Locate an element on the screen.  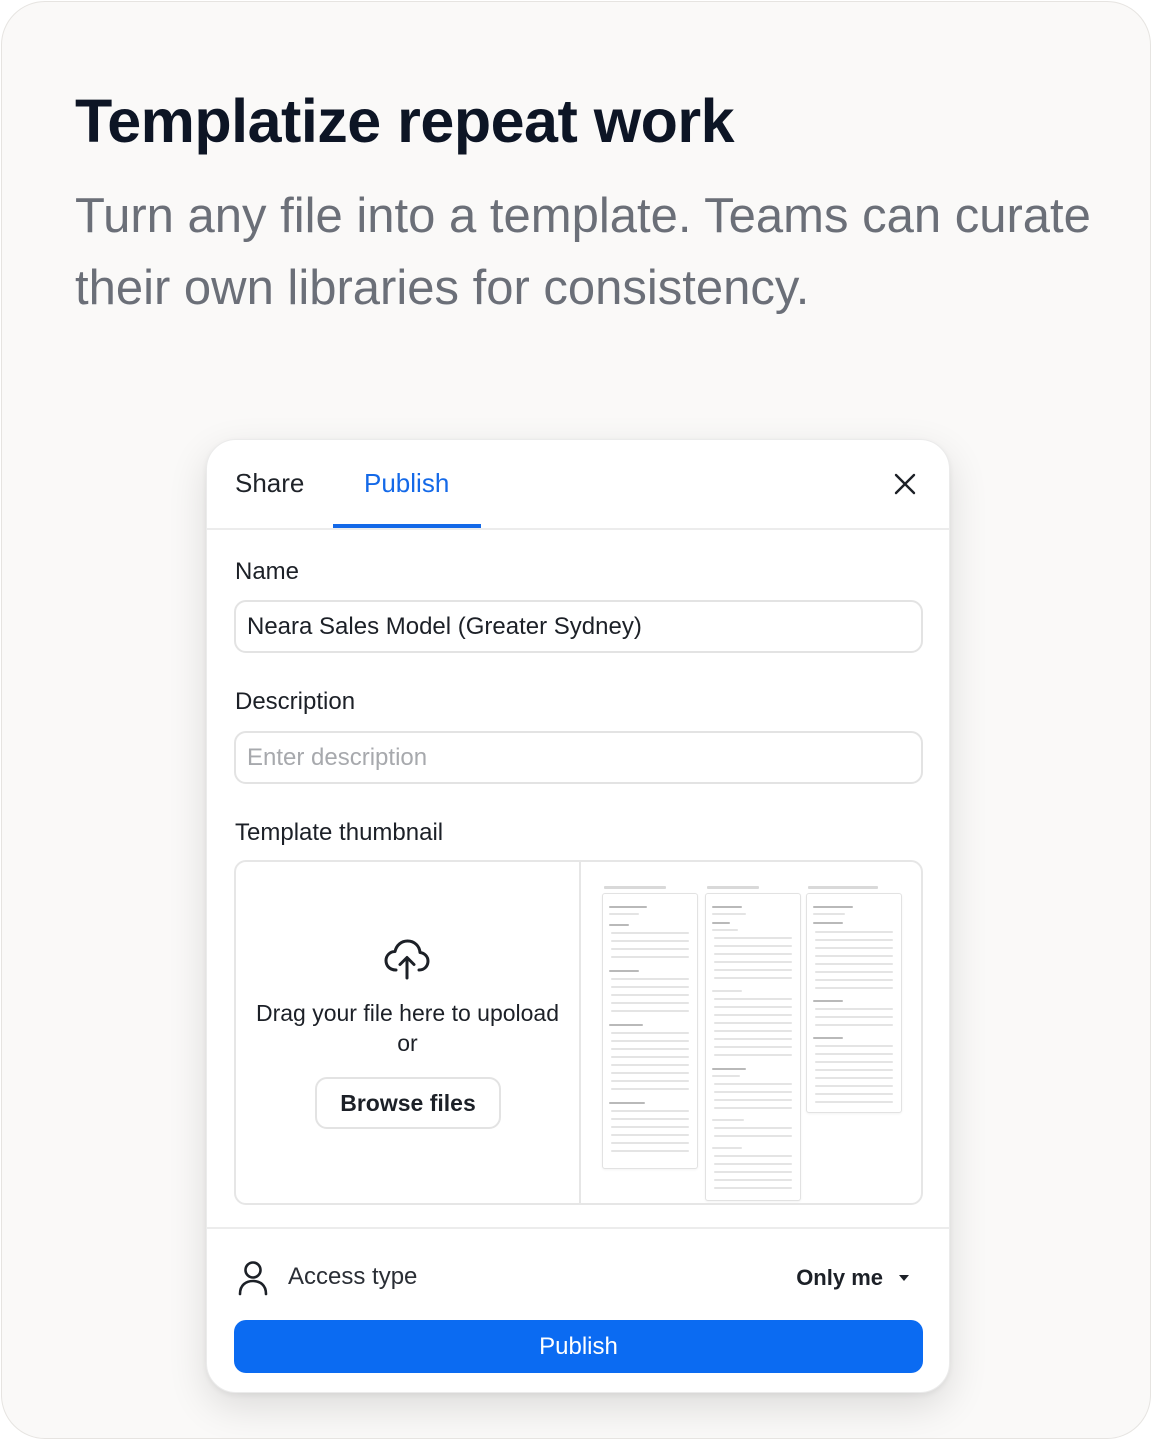
caret-down-icon is located at coordinates (904, 1278).